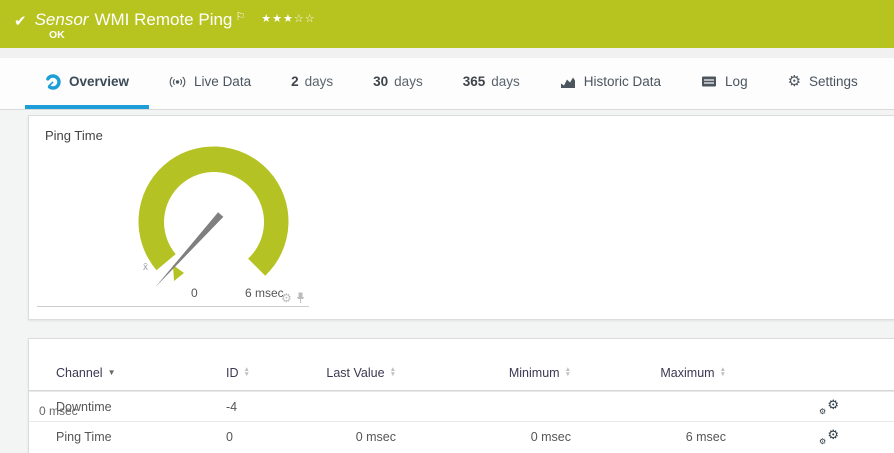 This screenshot has width=894, height=453. I want to click on table-row-downtime: Downtime -4 ⚙ ⚙, so click(461, 406).